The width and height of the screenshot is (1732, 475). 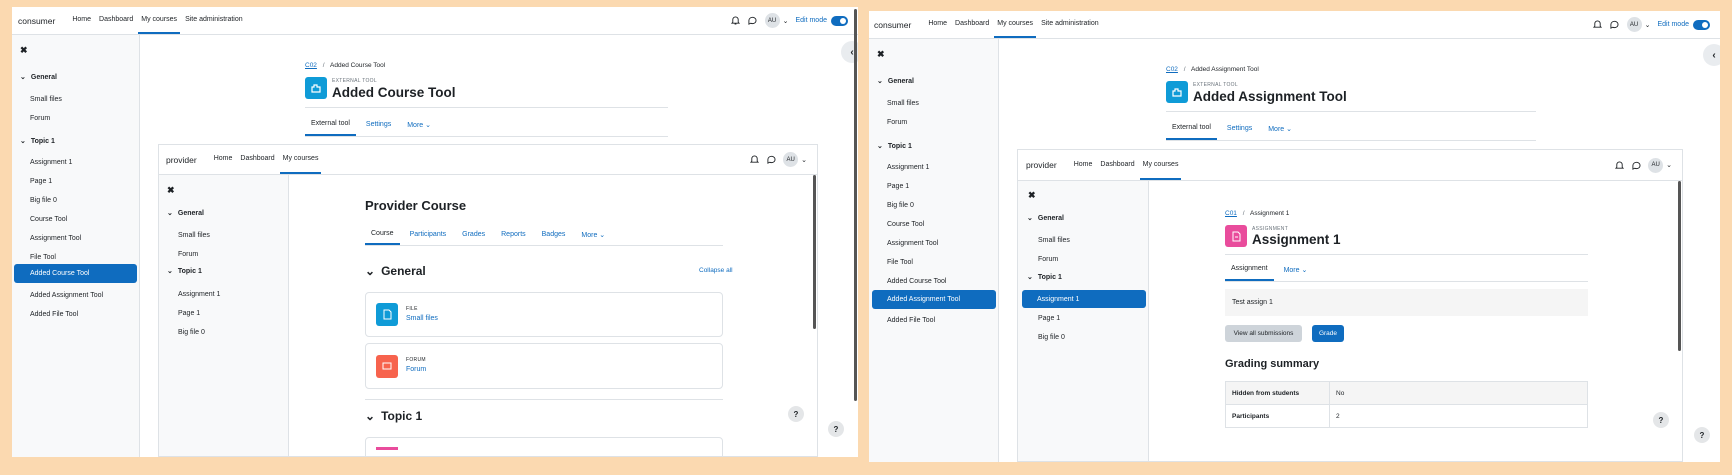 I want to click on section-heading-topic-1: ⌄ Topic 1, so click(x=393, y=416).